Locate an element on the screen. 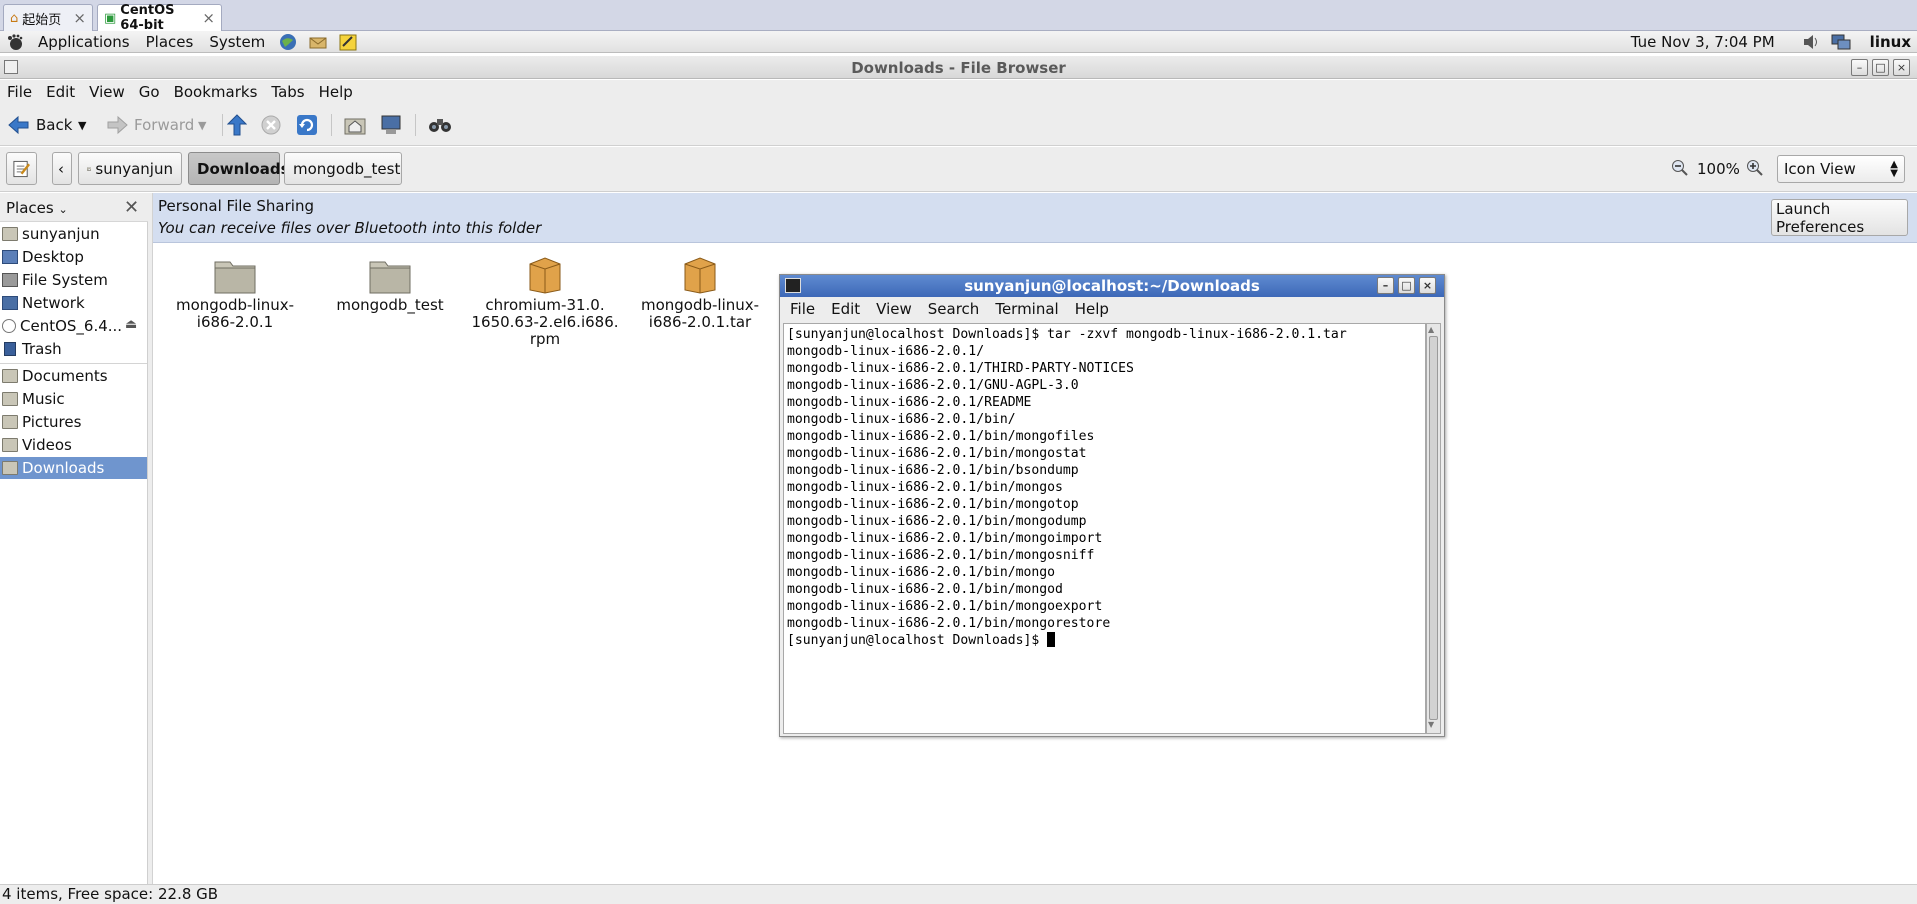 This screenshot has height=904, width=1917. menu-help: Help is located at coordinates (336, 92).